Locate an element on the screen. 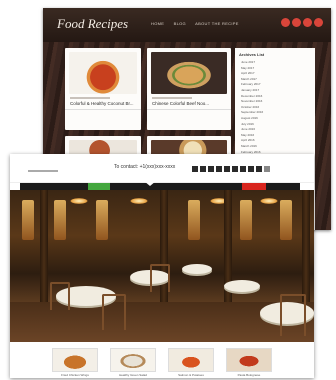  archive-link: February 2017 is located at coordinates (251, 84).